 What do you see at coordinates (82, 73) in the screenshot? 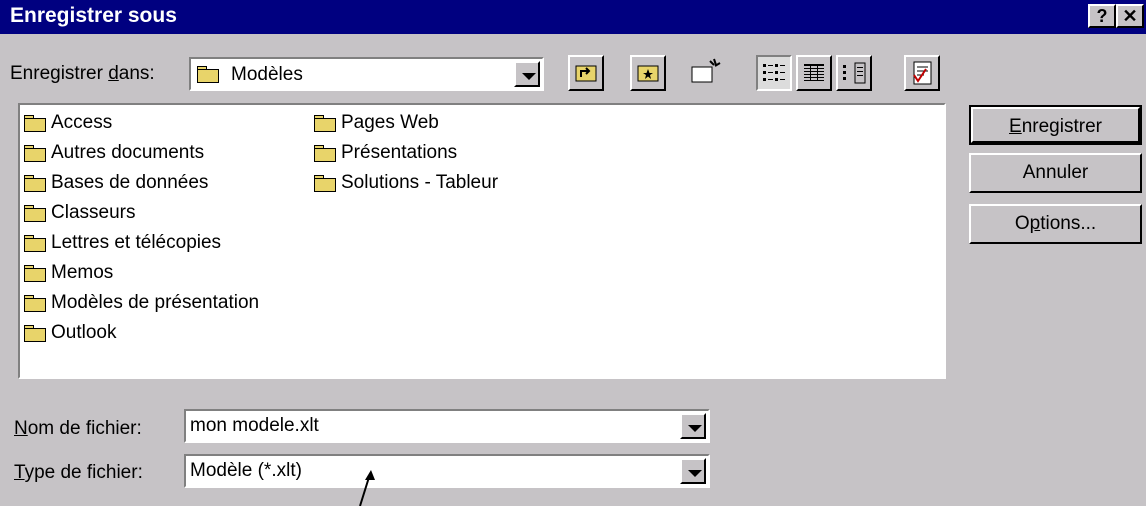
I see `save-in-label: Enregistrer dans:` at bounding box center [82, 73].